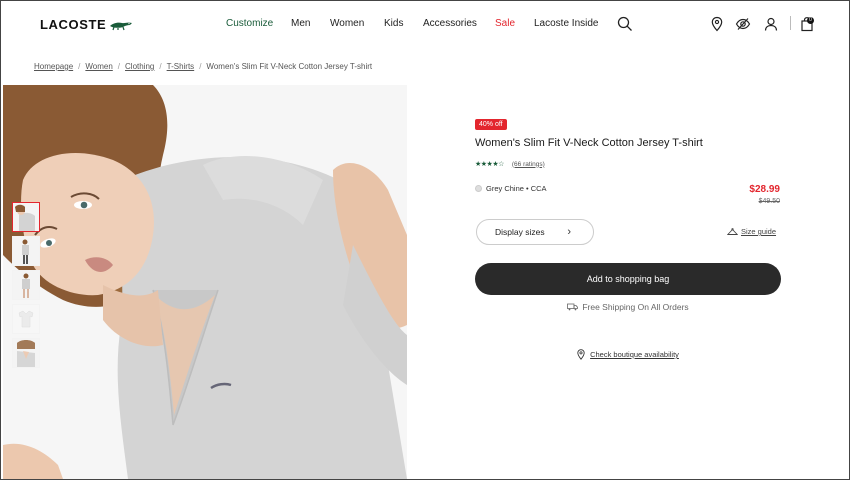 This screenshot has height=480, width=850. What do you see at coordinates (347, 23) in the screenshot?
I see `nav-item-women: Women` at bounding box center [347, 23].